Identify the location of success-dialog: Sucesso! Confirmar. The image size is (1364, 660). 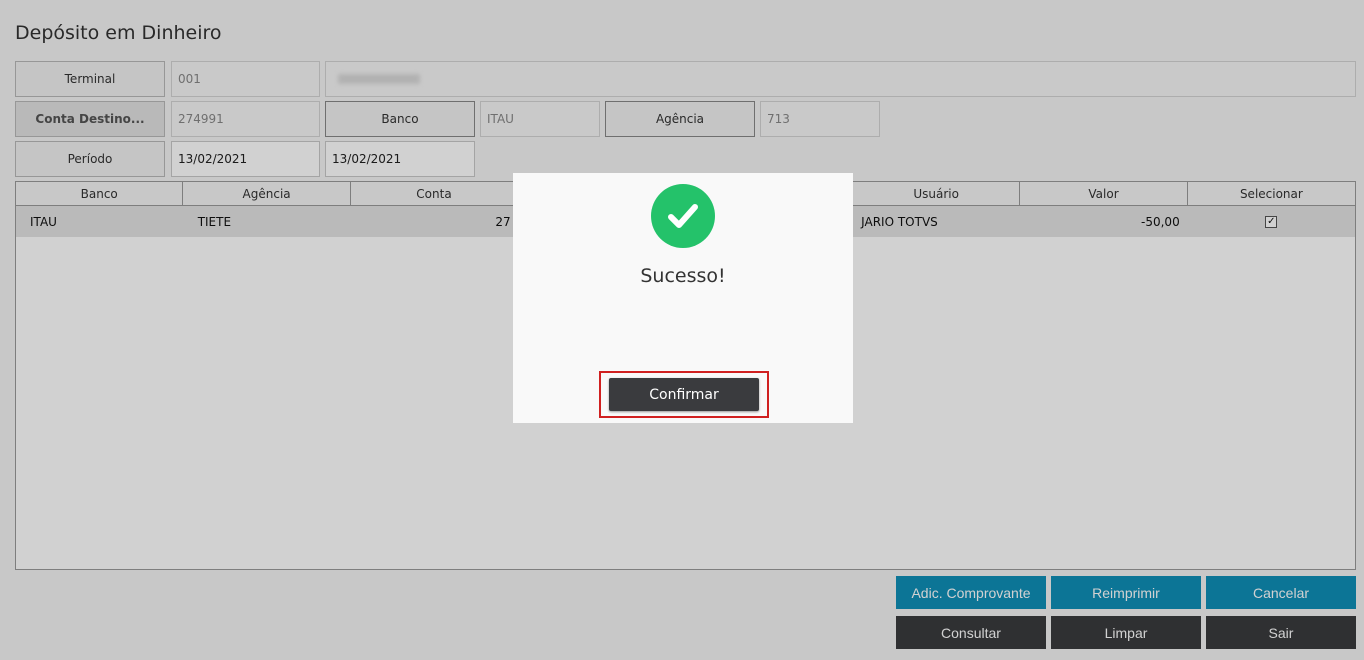
(683, 298).